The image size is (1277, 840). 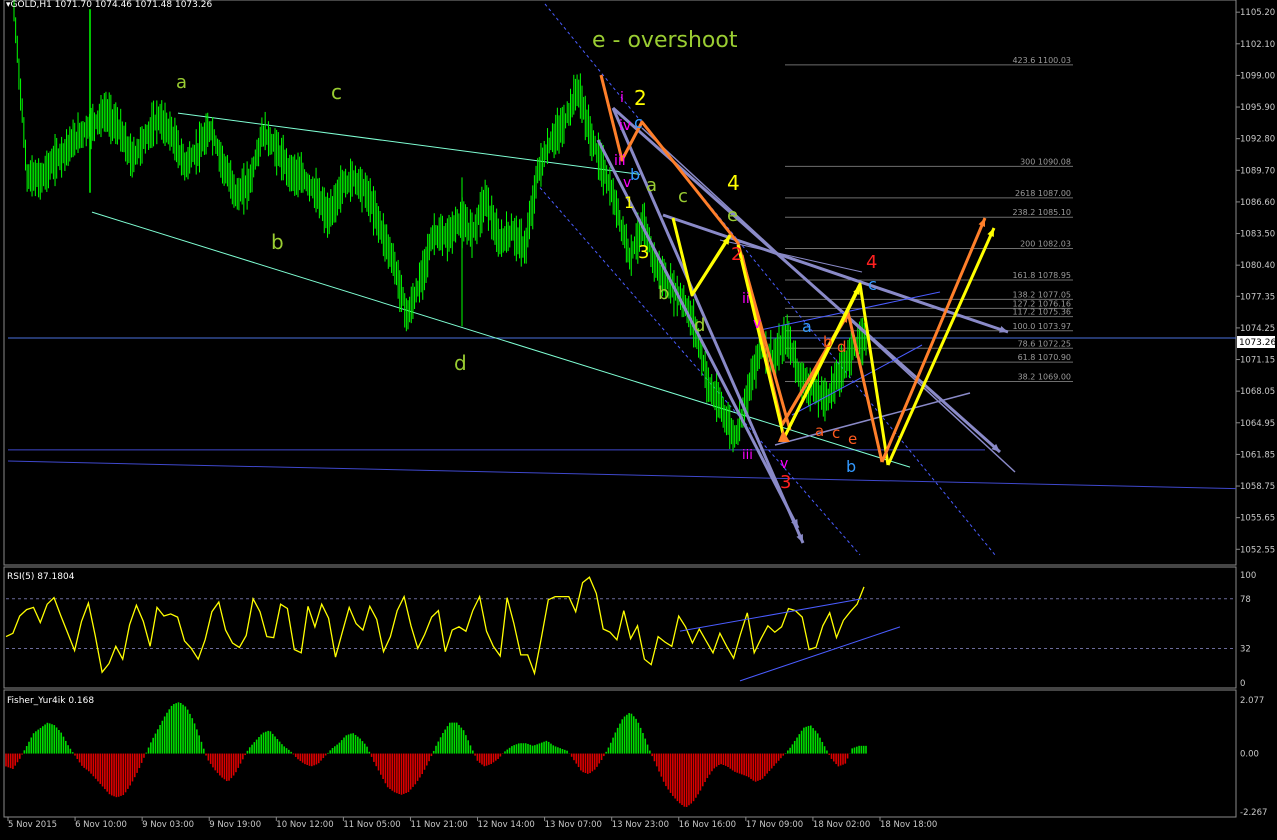 I want to click on price-tick-label: 1052.55, so click(x=1257, y=550).